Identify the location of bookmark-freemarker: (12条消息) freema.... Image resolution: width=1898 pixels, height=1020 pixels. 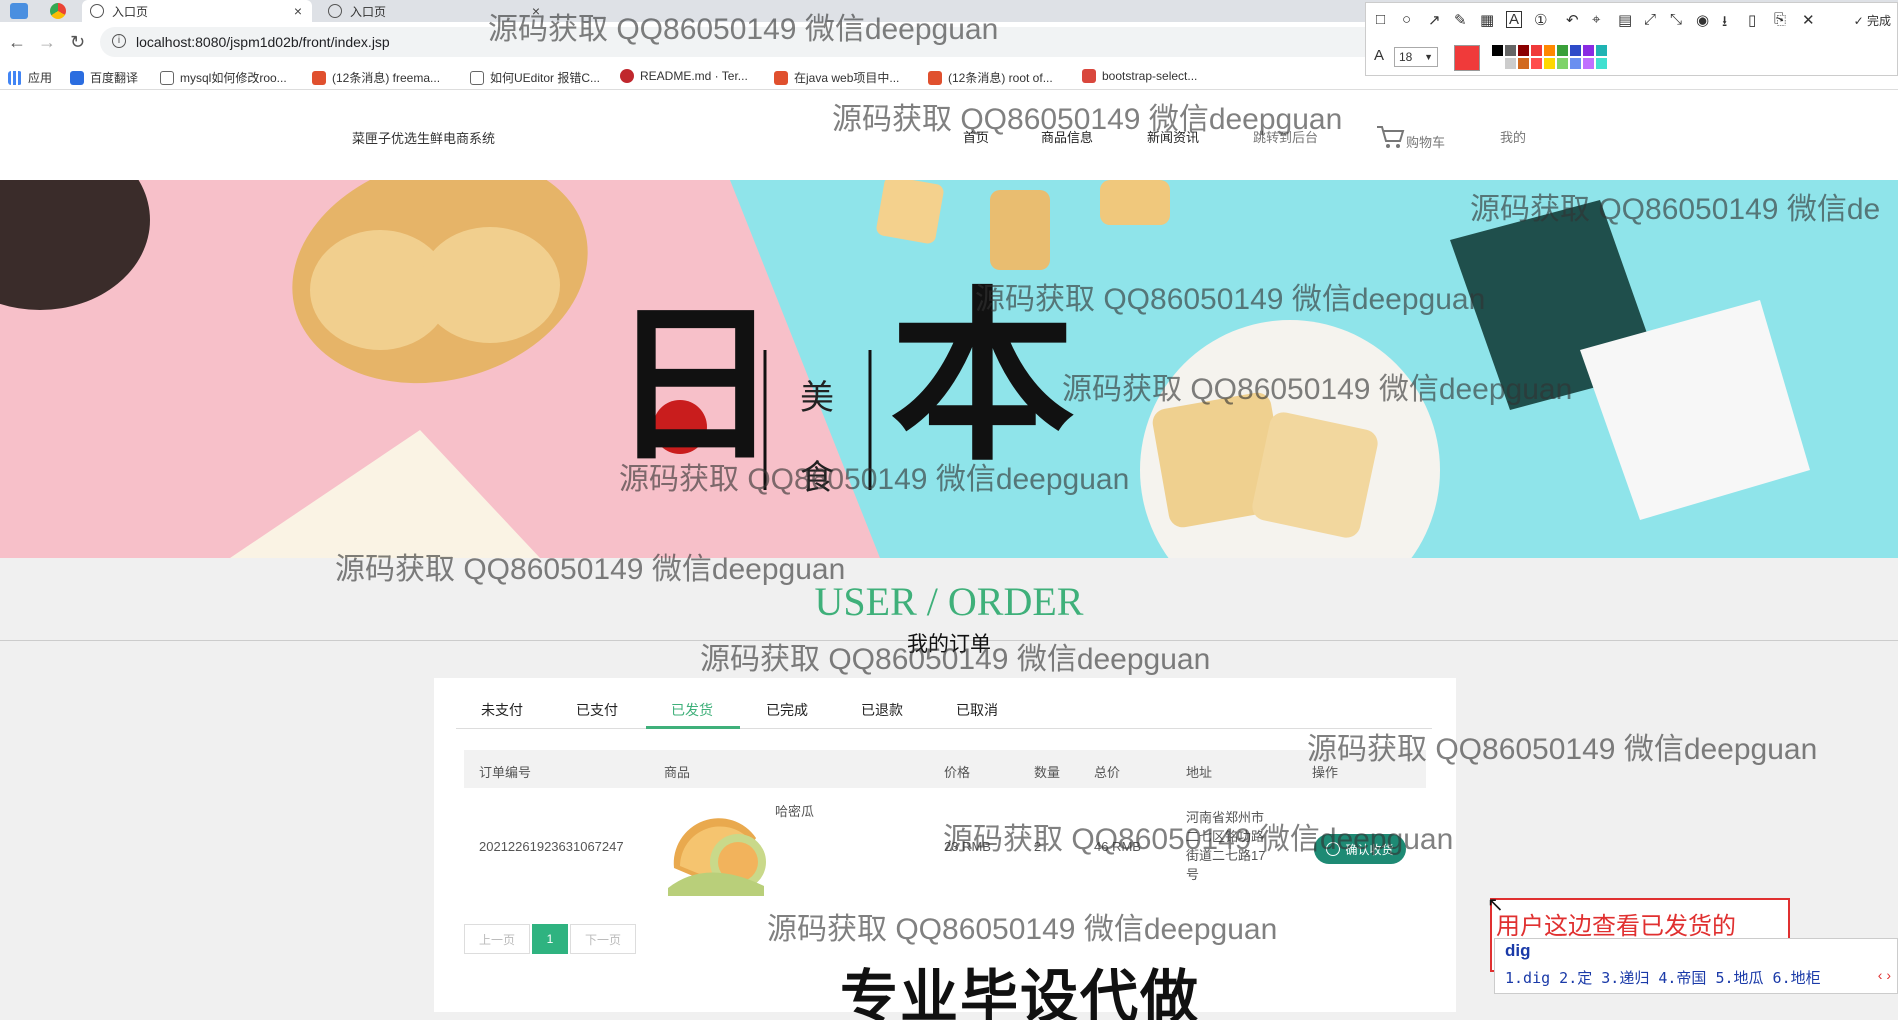
(376, 77).